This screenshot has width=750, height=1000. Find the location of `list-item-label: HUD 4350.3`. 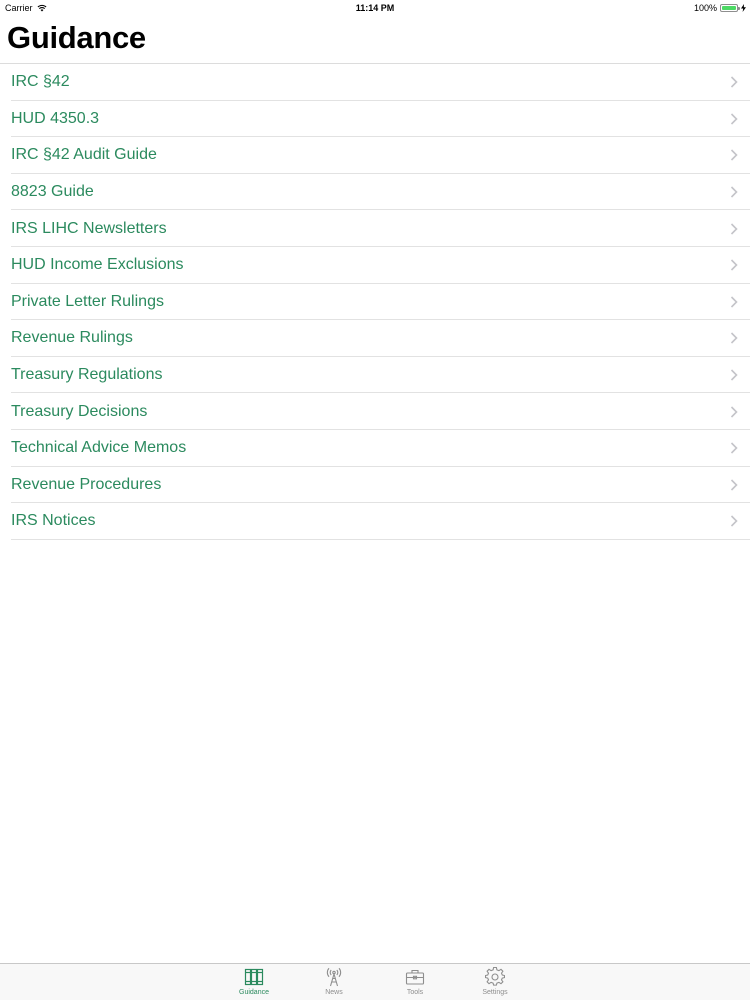

list-item-label: HUD 4350.3 is located at coordinates (55, 118).